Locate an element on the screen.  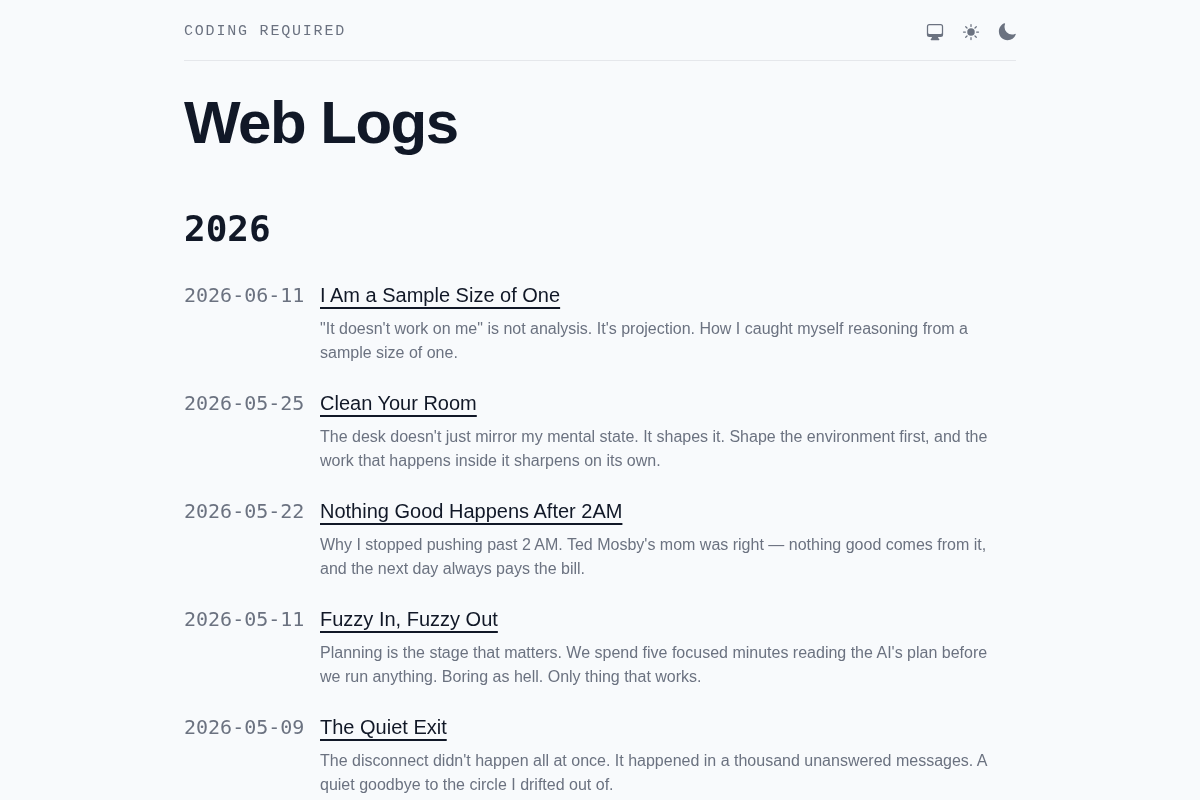
monitor-icon is located at coordinates (935, 31).